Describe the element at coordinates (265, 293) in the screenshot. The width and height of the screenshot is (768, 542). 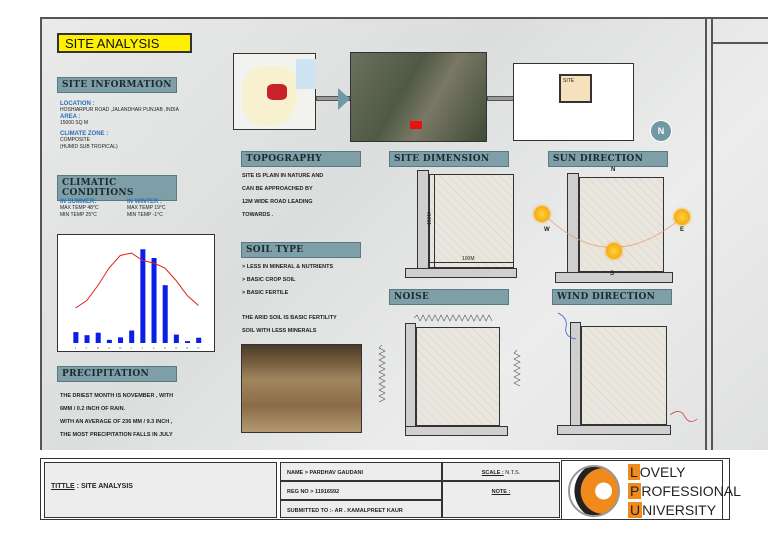
I see `soil-item: > BASIC FERTILE` at that location.